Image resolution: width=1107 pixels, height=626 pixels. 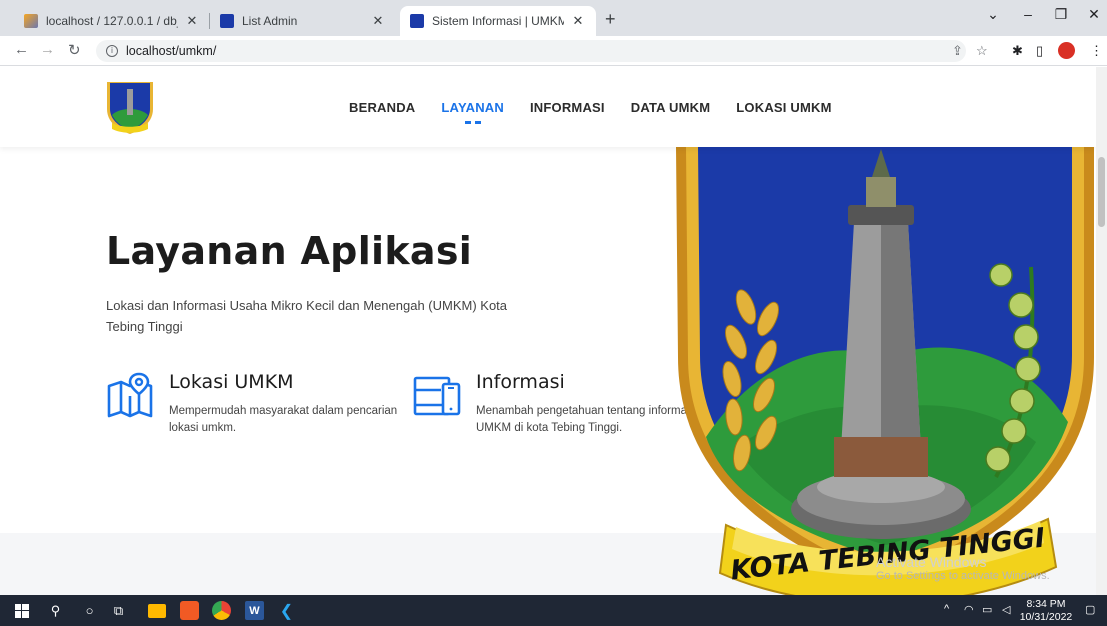 What do you see at coordinates (55, 610) in the screenshot?
I see `search-icon: ⚲` at bounding box center [55, 610].